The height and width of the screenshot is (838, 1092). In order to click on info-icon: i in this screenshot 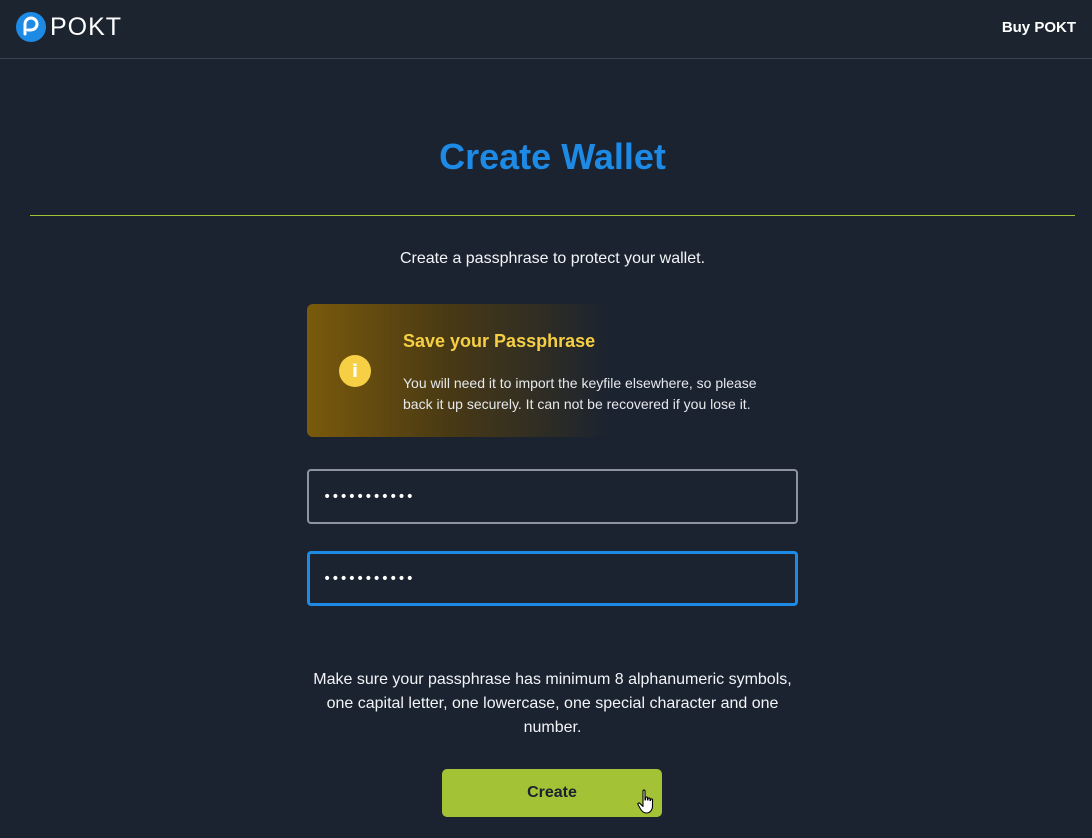, I will do `click(355, 371)`.